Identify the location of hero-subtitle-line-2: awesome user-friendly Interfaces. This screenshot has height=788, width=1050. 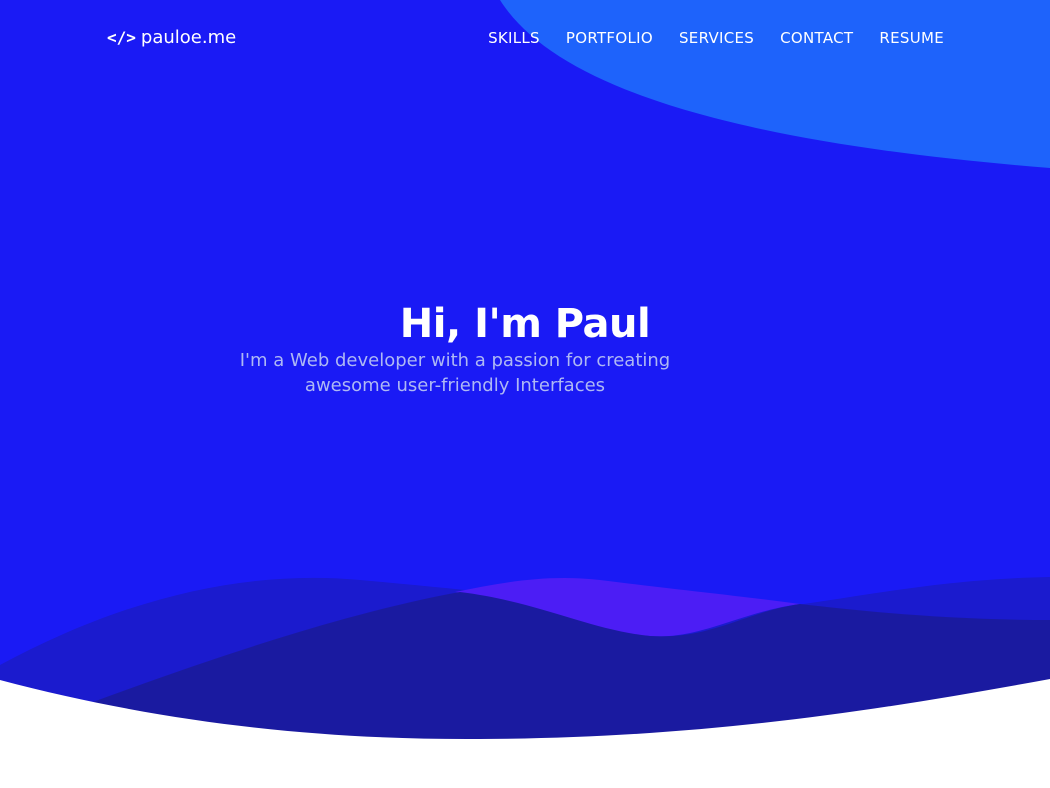
(455, 385).